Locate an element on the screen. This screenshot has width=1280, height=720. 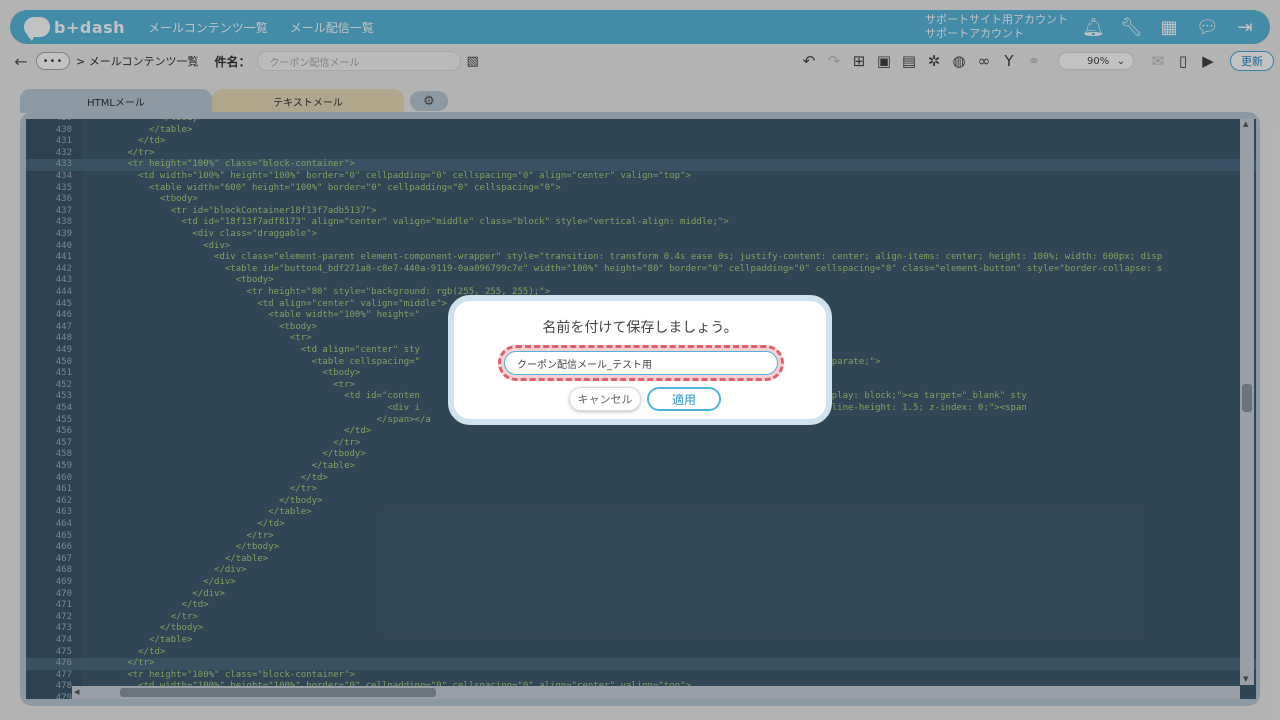
apply-button: 適用 is located at coordinates (684, 399).